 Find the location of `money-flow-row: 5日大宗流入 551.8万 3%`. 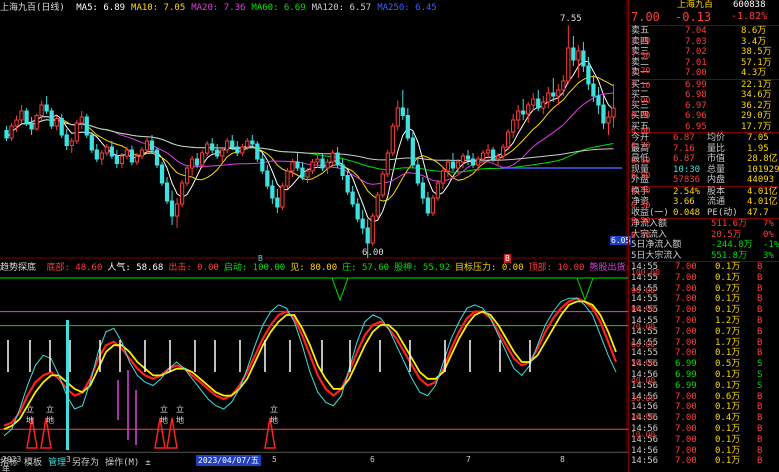

money-flow-row: 5日大宗流入 551.8万 3% is located at coordinates (704, 256).